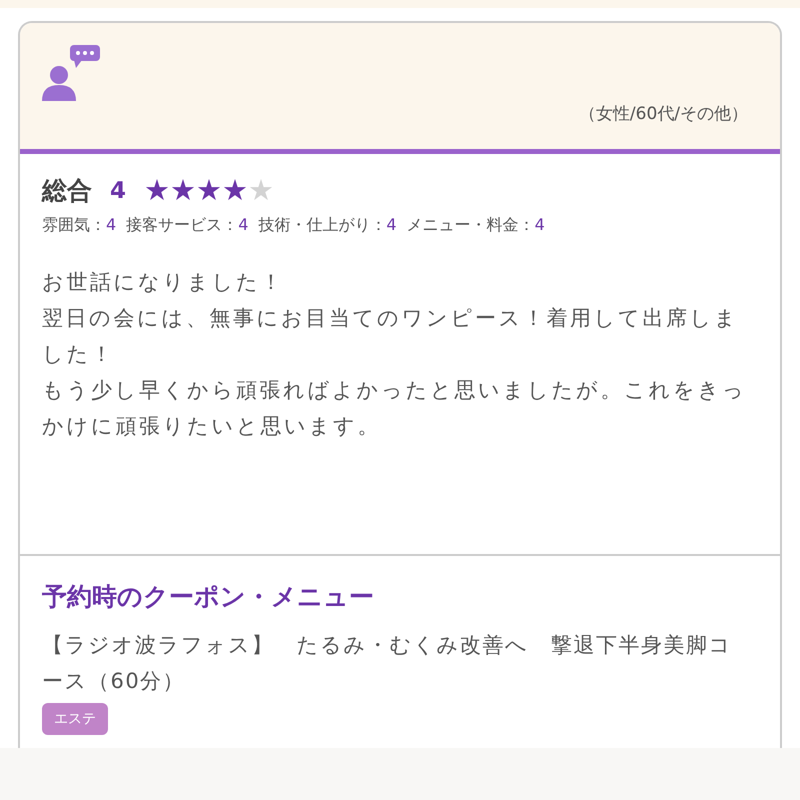  Describe the element at coordinates (470, 224) in the screenshot. I see `rating-label: メニュー・料金：` at that location.